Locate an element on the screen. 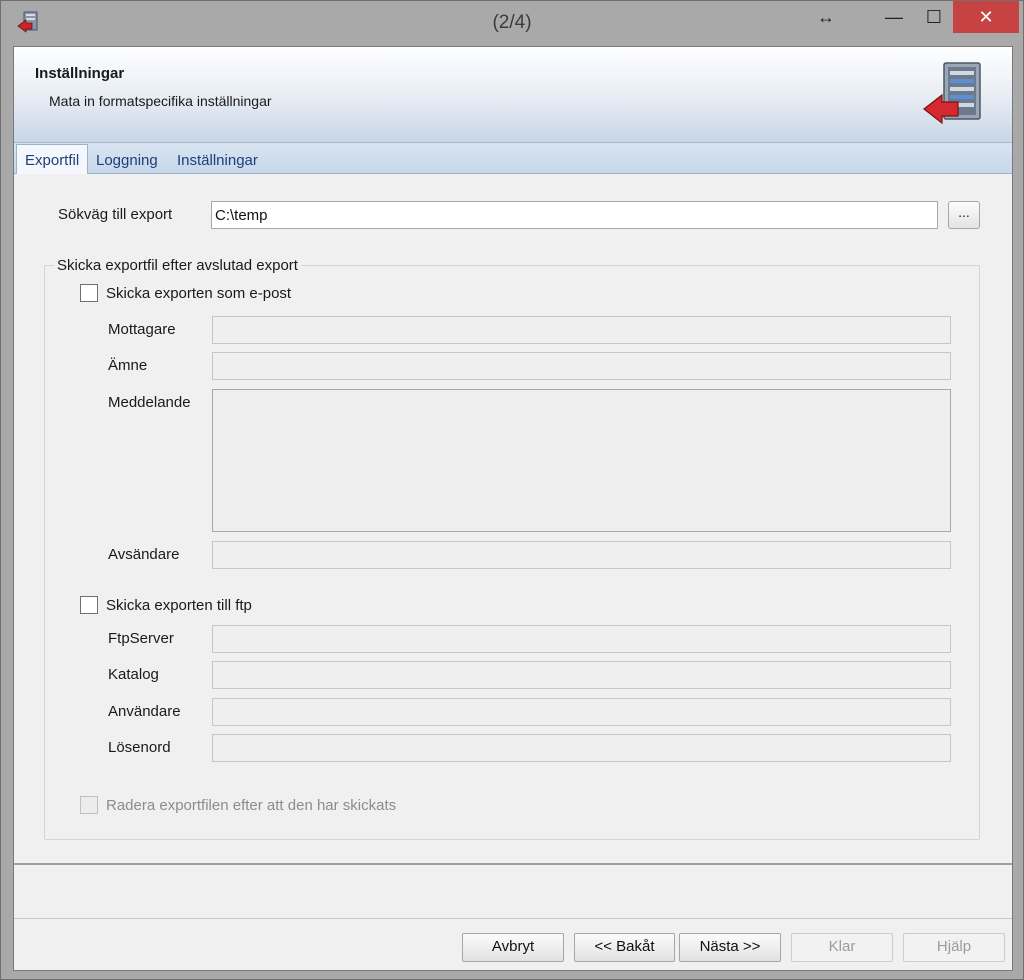 This screenshot has height=980, width=1024. resize-icon: ↔ is located at coordinates (826, 17).